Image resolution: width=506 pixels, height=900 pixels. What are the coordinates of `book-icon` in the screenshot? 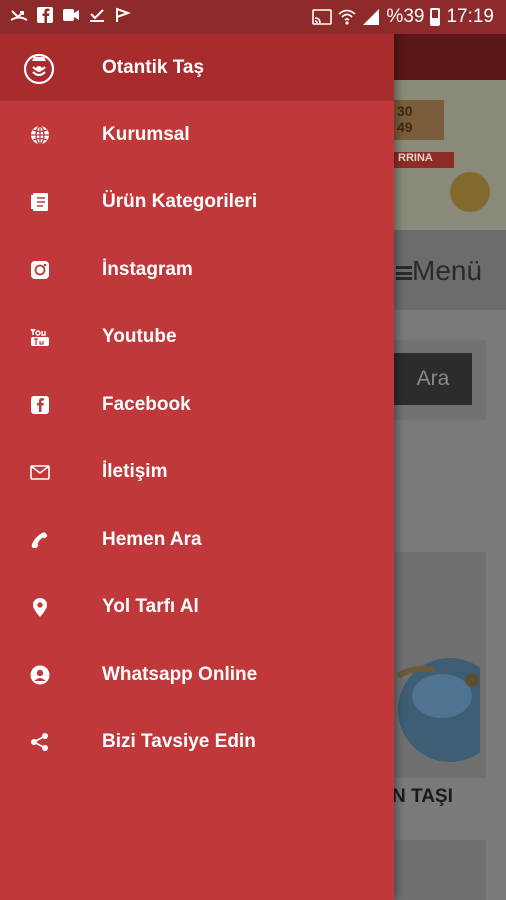 It's located at (40, 202).